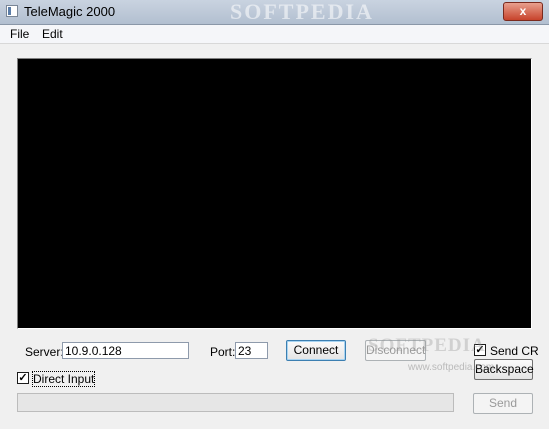 The width and height of the screenshot is (549, 429). Describe the element at coordinates (503, 403) in the screenshot. I see `send-button: Send` at that location.